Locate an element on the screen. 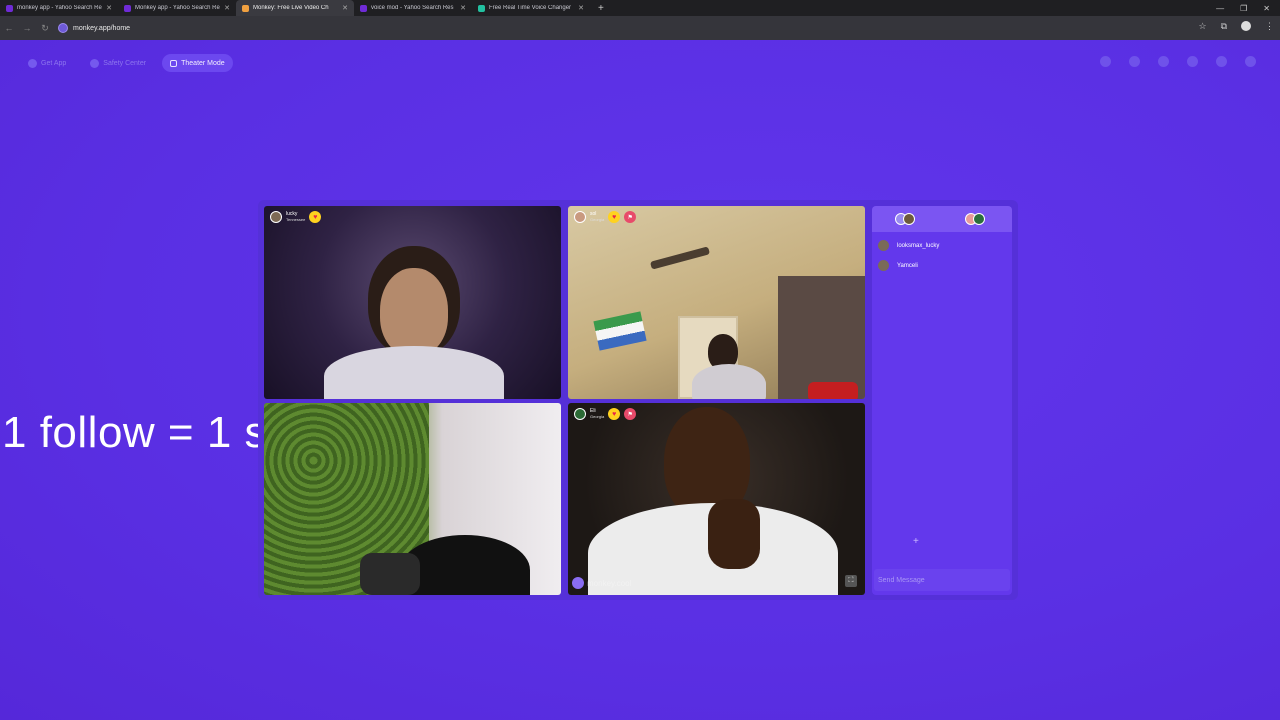  participant-tag: sol Georgia ♥ ⚑ is located at coordinates (605, 217).